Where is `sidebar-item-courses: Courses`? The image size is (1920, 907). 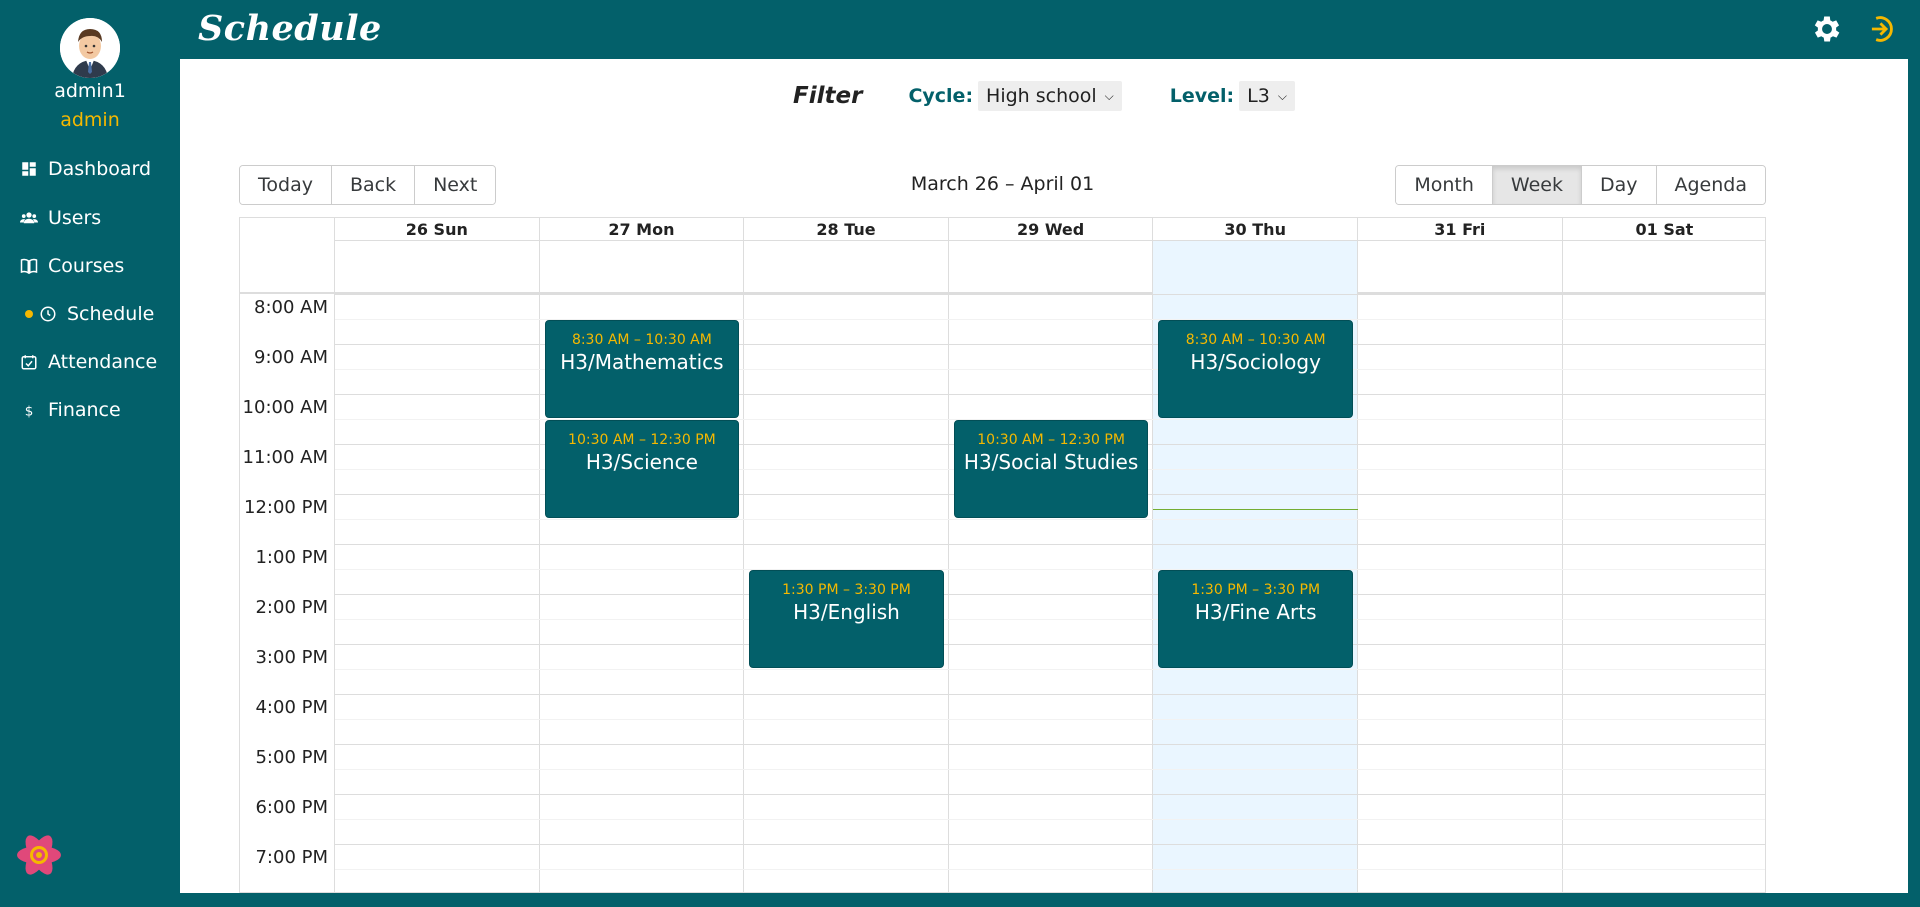
sidebar-item-courses: Courses is located at coordinates (72, 266).